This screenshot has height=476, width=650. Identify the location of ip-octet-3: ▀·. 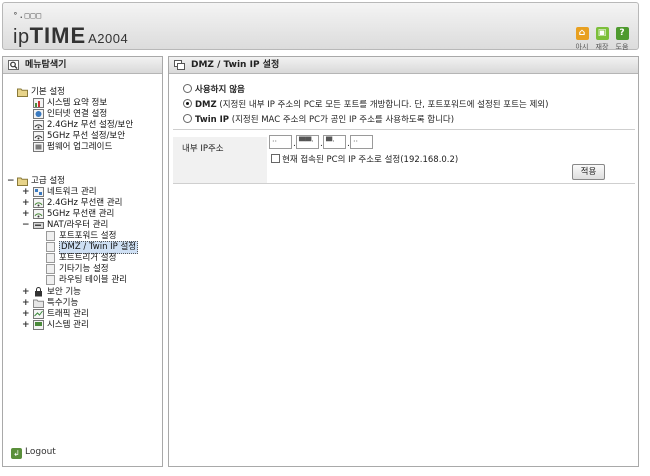
(334, 142).